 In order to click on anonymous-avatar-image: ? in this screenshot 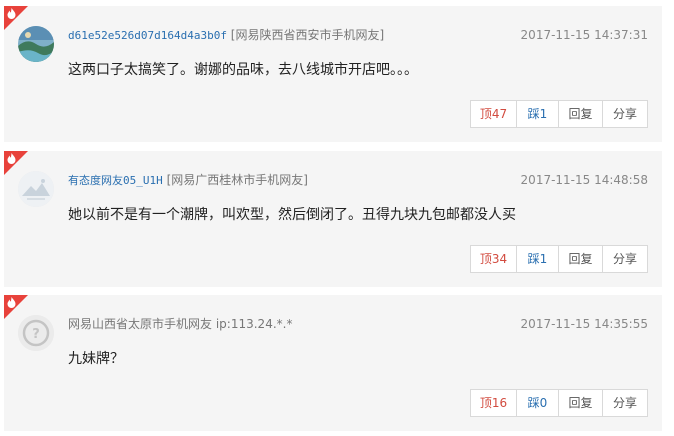, I will do `click(36, 333)`.